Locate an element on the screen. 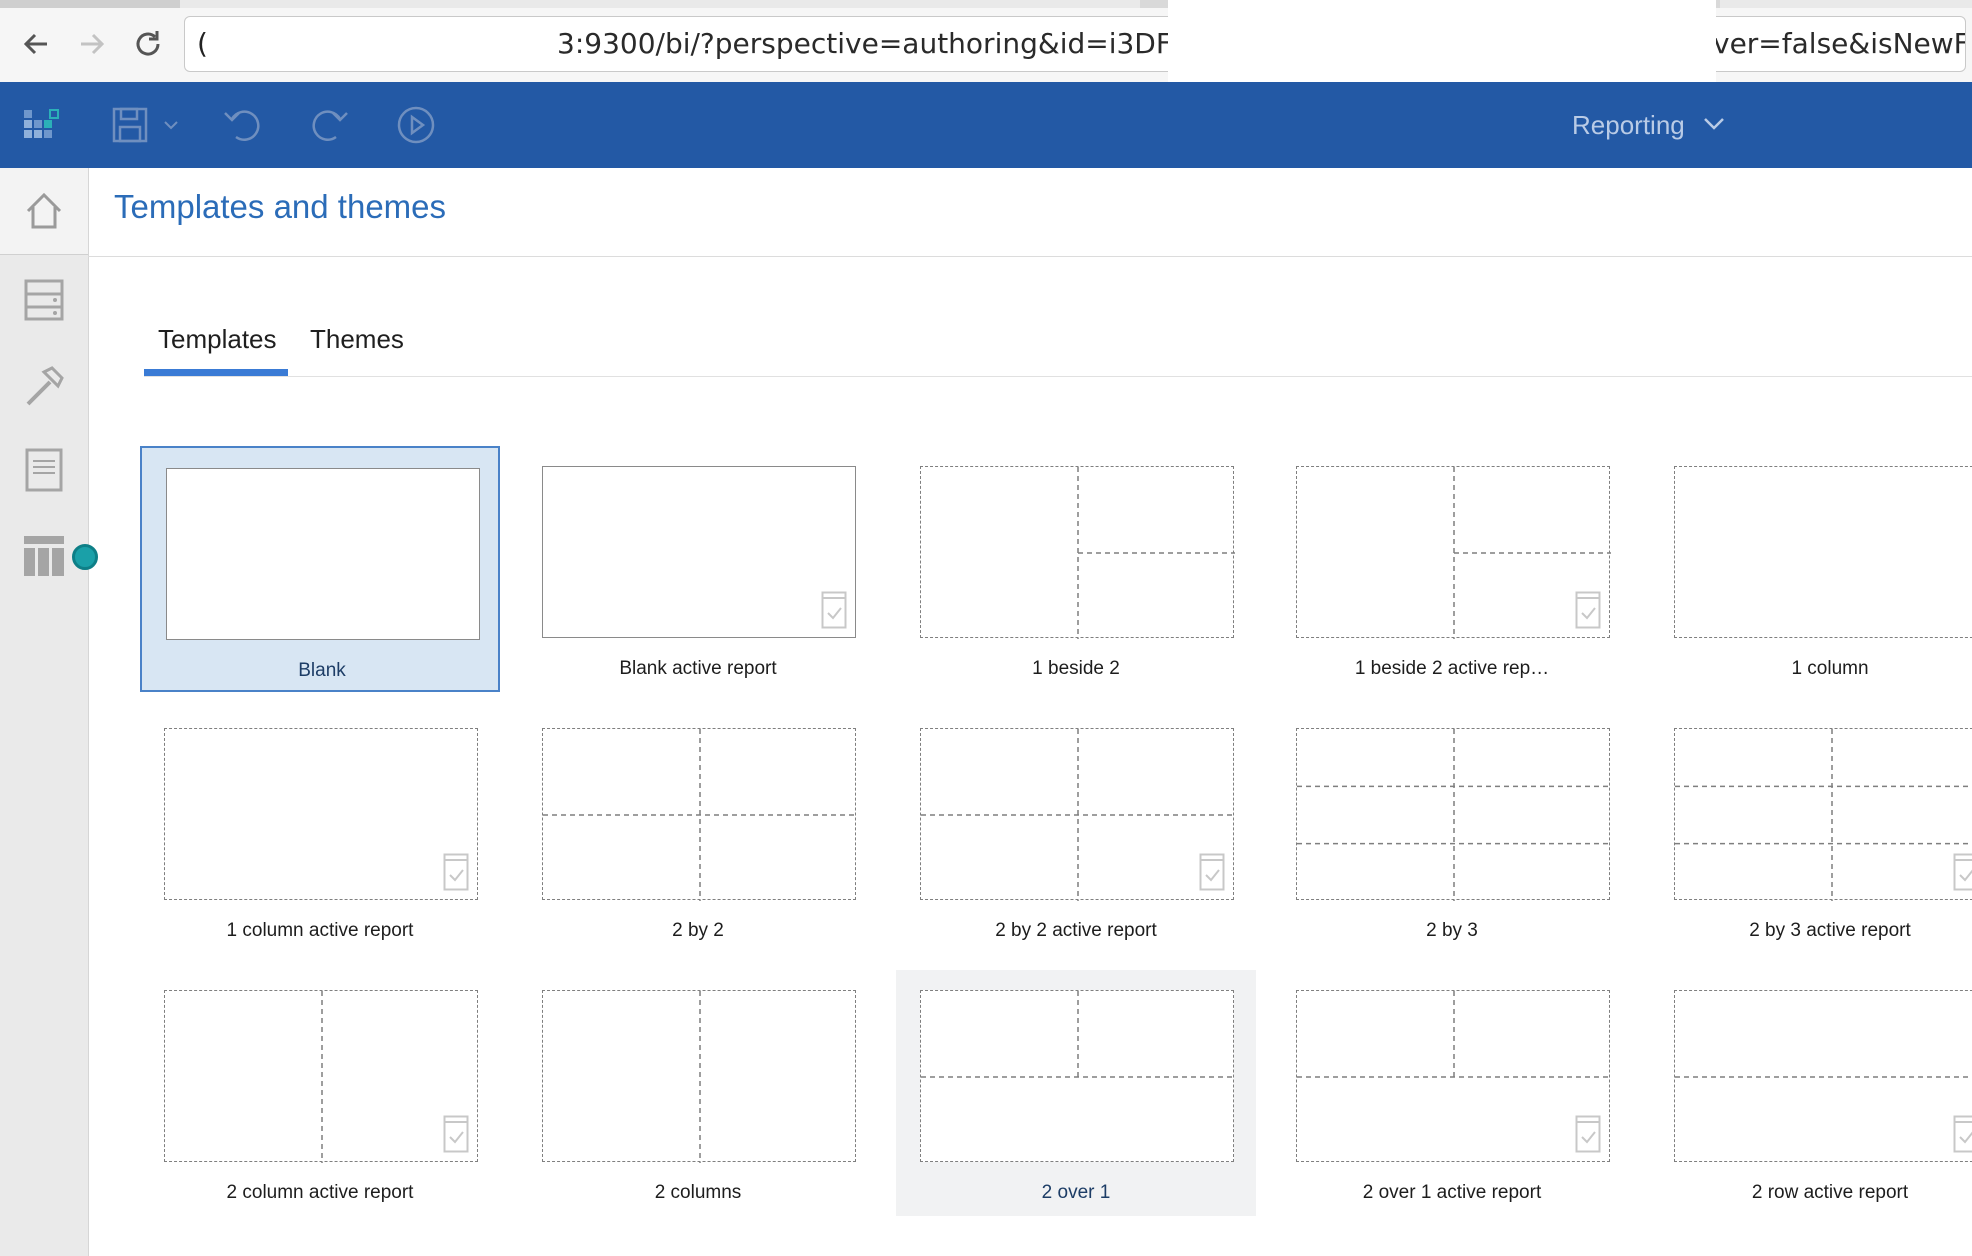 This screenshot has width=1972, height=1256. template-tile: 2 columns is located at coordinates (698, 1093).